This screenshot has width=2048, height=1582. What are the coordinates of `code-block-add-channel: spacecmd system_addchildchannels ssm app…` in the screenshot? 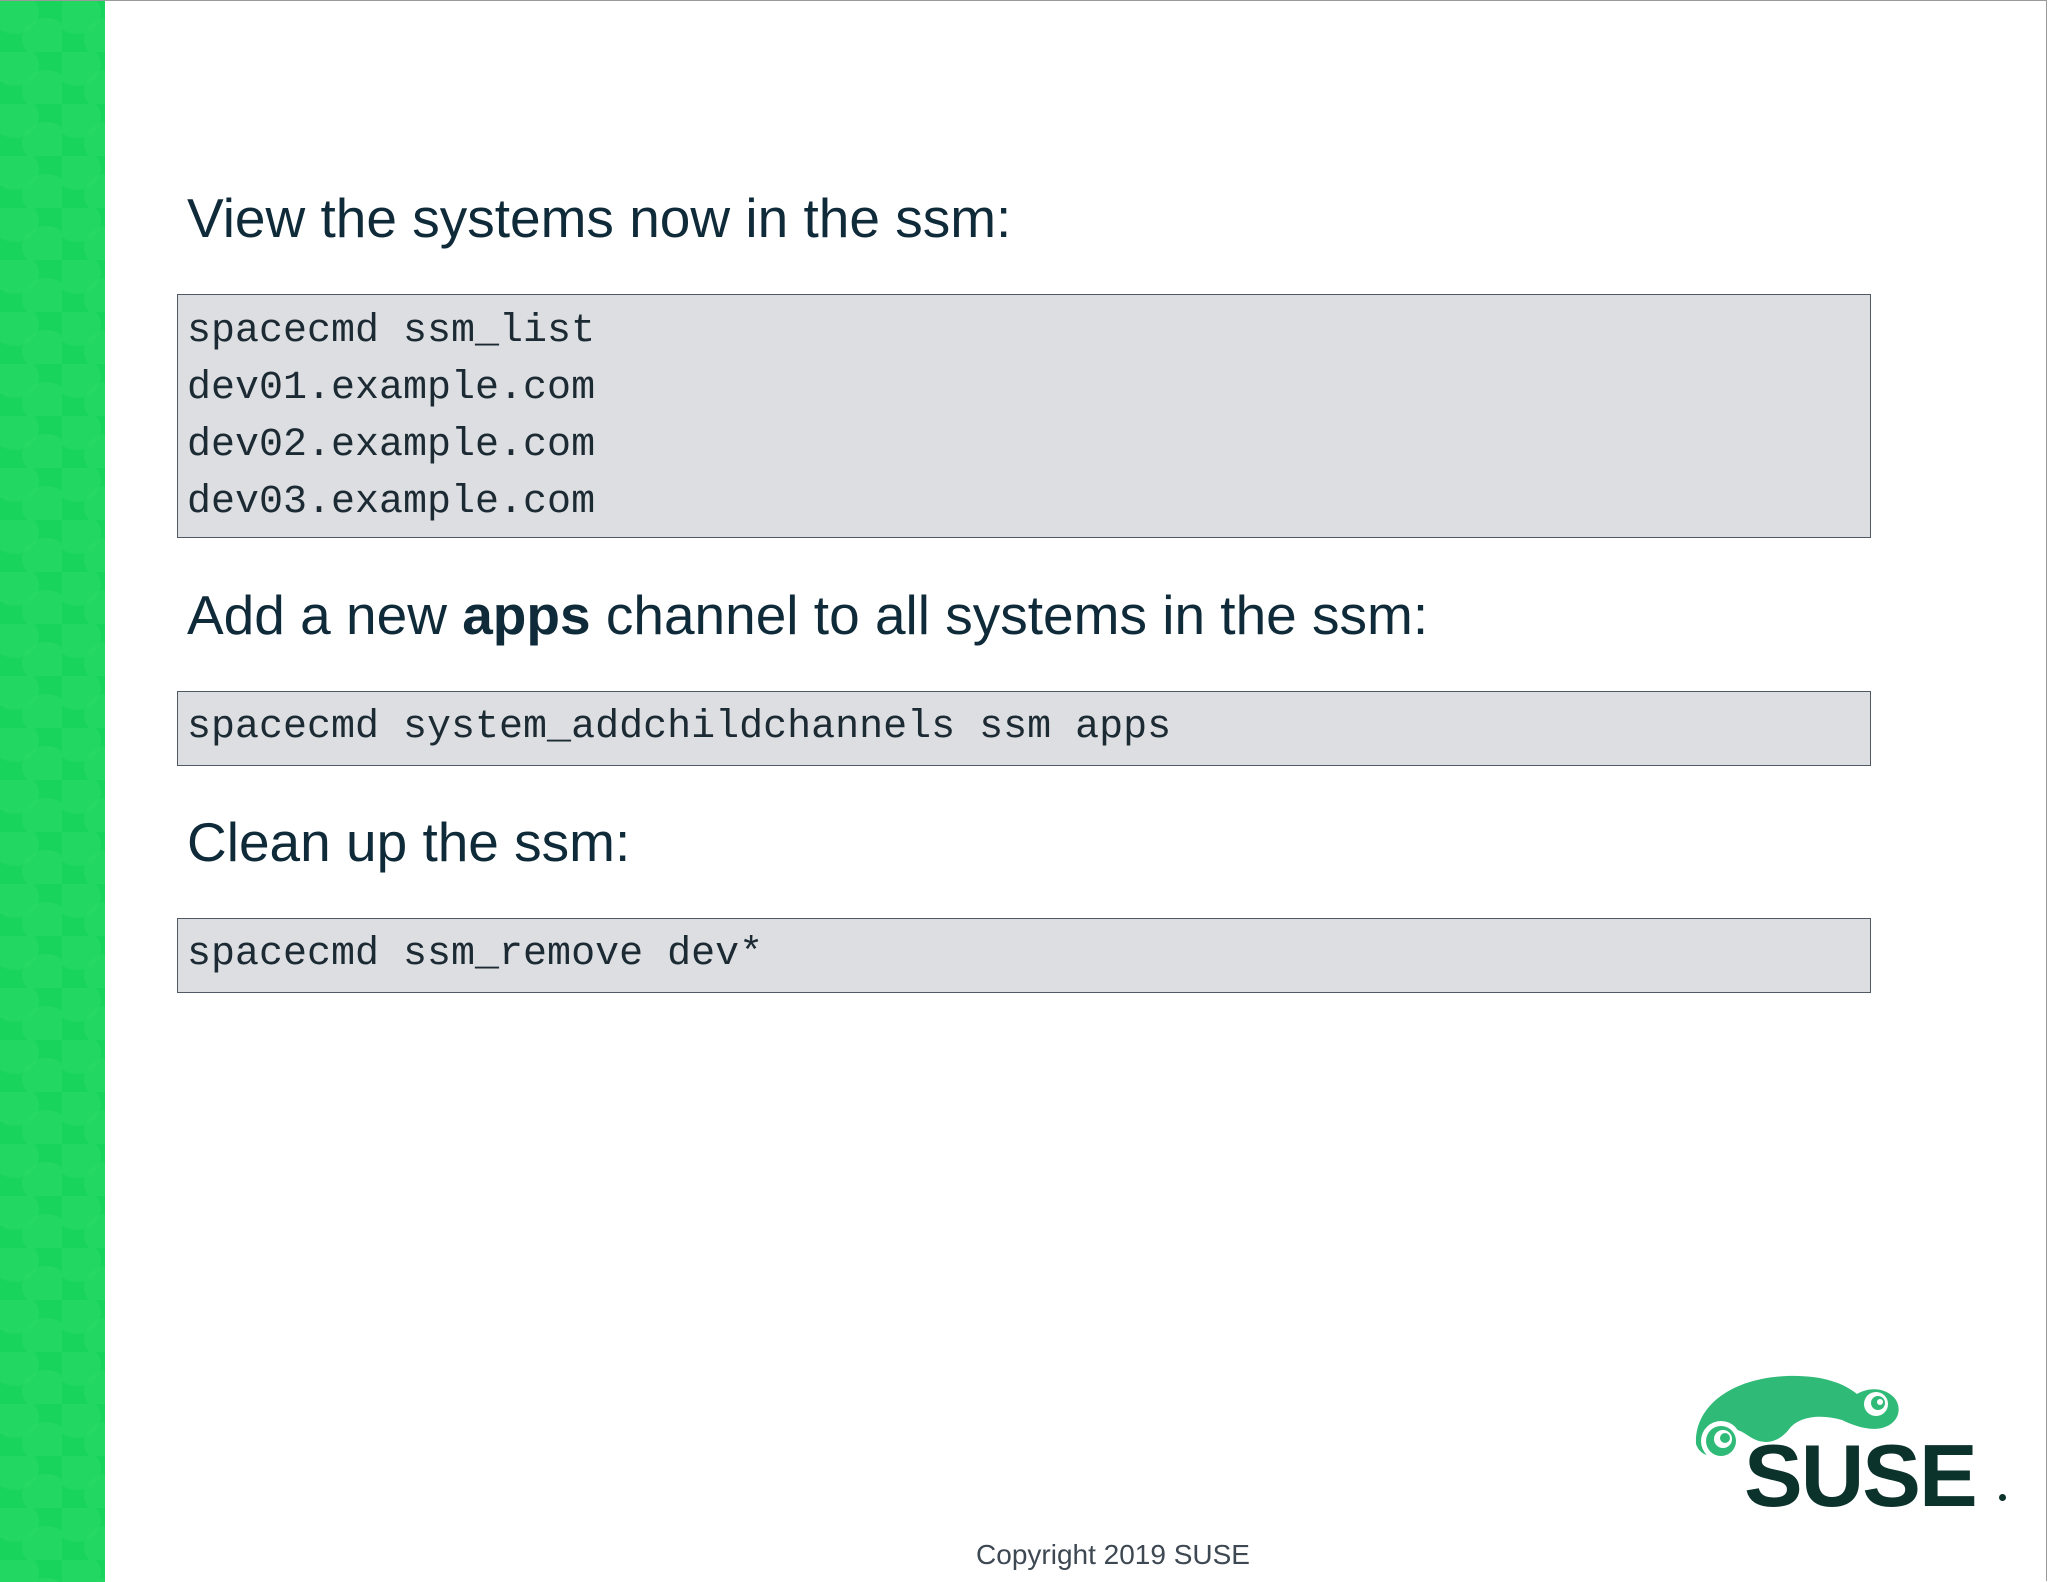 It's located at (1024, 728).